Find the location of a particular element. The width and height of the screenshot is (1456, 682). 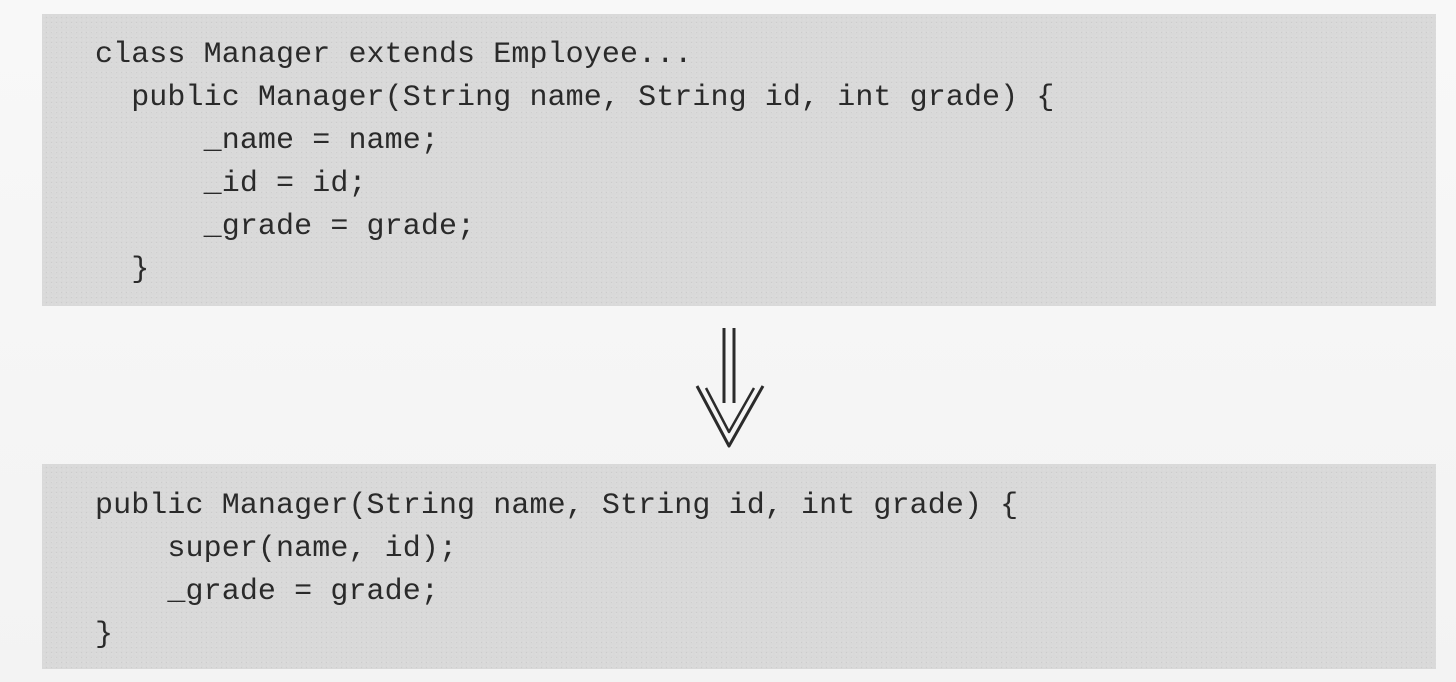

double-down-arrow-icon is located at coordinates (730, 388).